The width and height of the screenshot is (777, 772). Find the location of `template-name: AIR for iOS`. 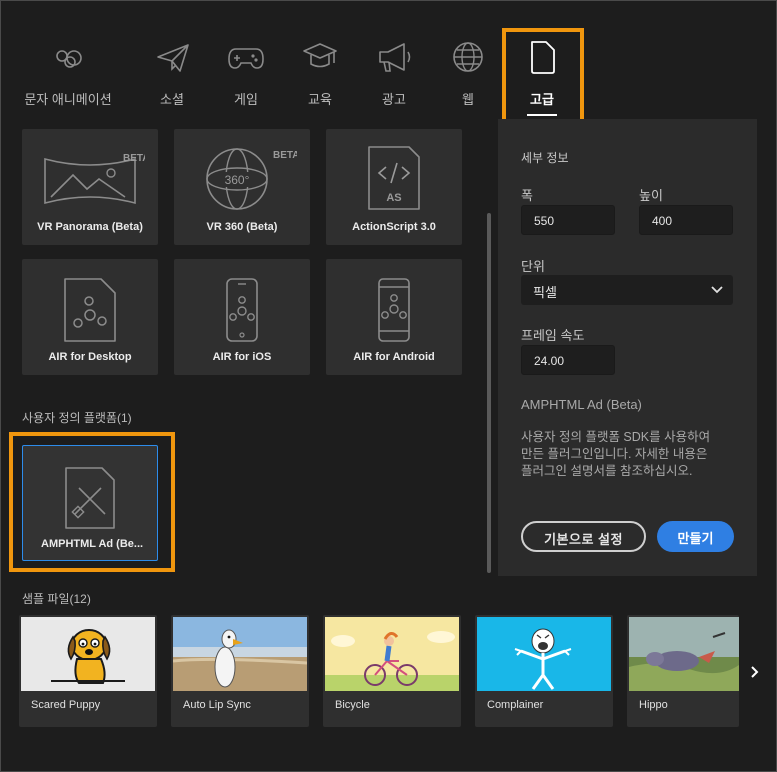

template-name: AIR for iOS is located at coordinates (242, 357).